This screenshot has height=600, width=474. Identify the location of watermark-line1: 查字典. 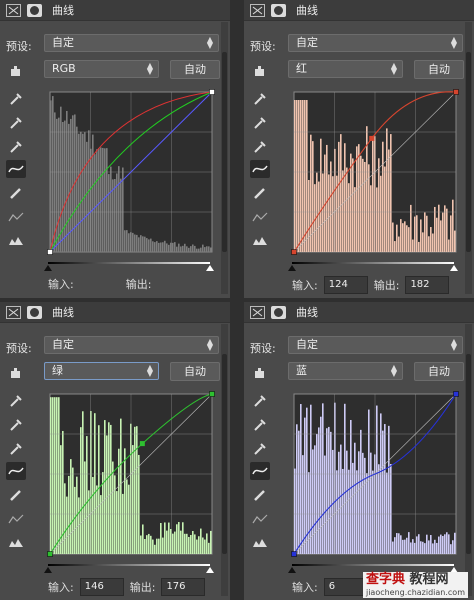
(385, 579).